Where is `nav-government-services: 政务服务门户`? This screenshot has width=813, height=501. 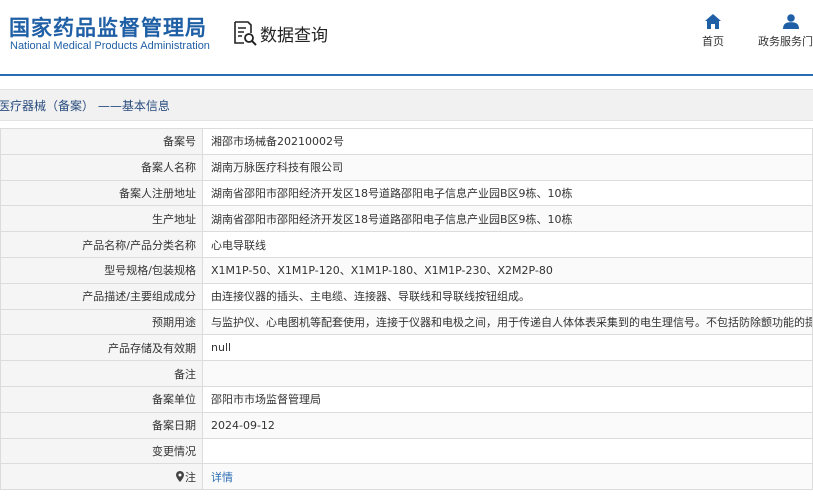
nav-government-services: 政务服务门户 is located at coordinates (784, 31).